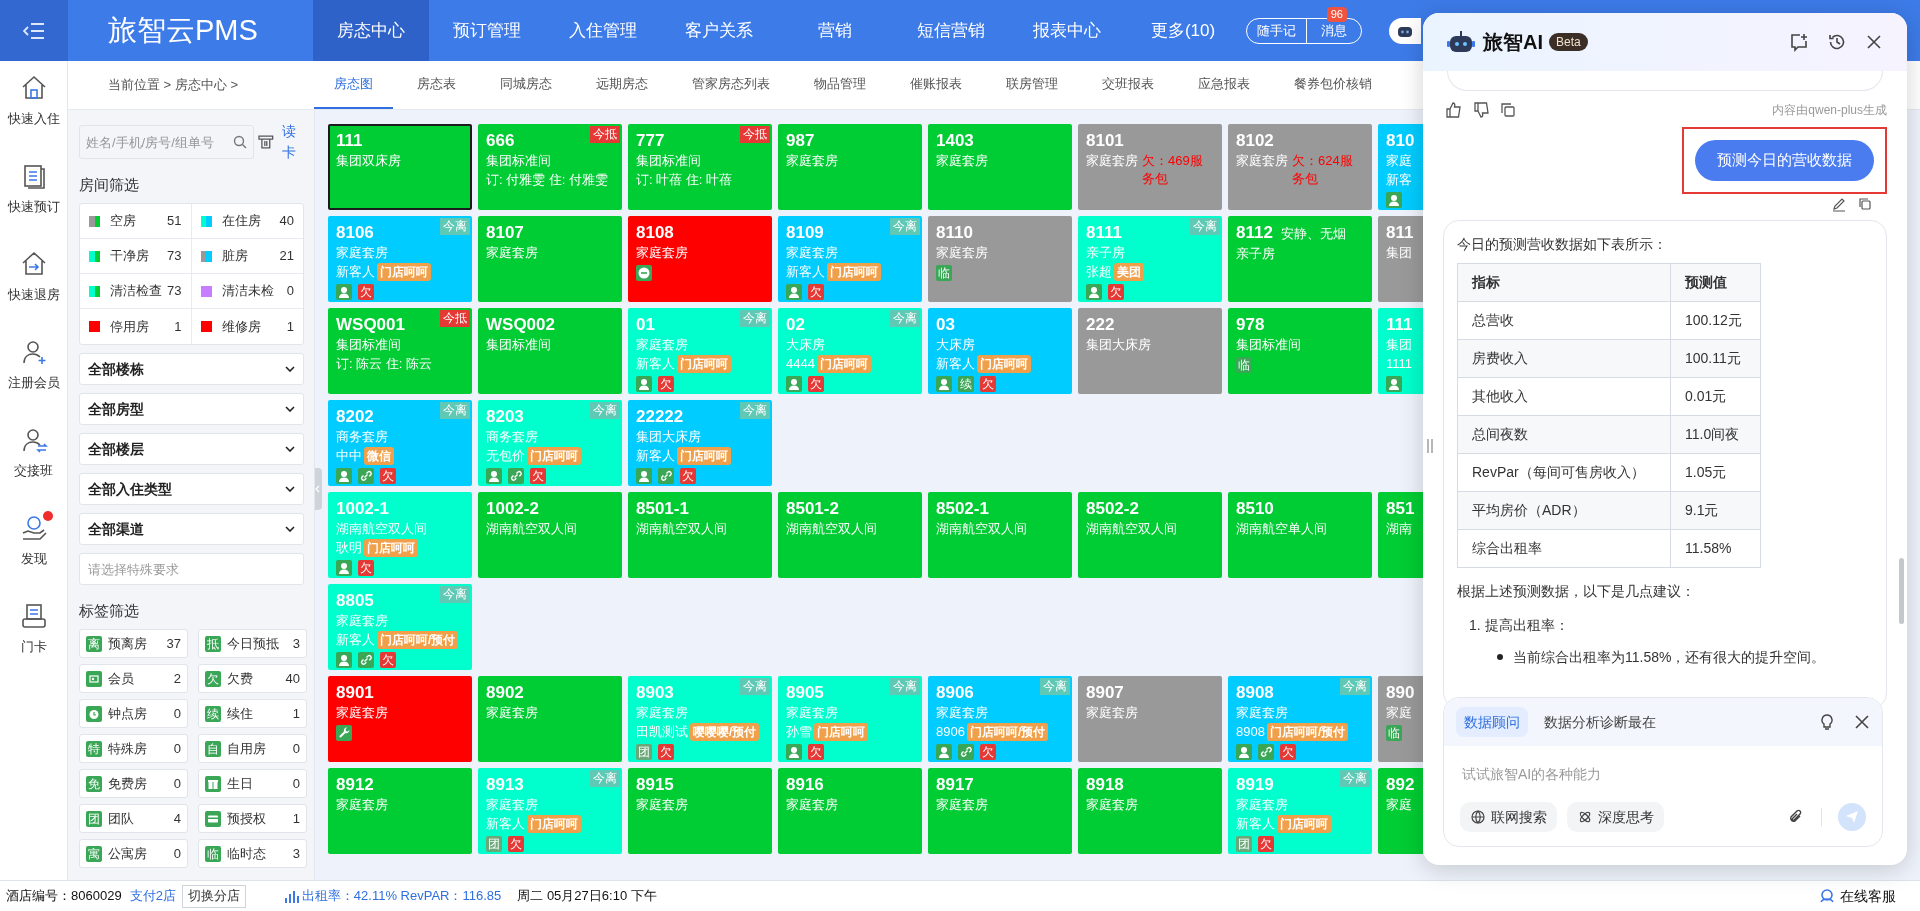 The height and width of the screenshot is (911, 1920). Describe the element at coordinates (191, 529) in the screenshot. I see `dropdown: 全部渠道` at that location.